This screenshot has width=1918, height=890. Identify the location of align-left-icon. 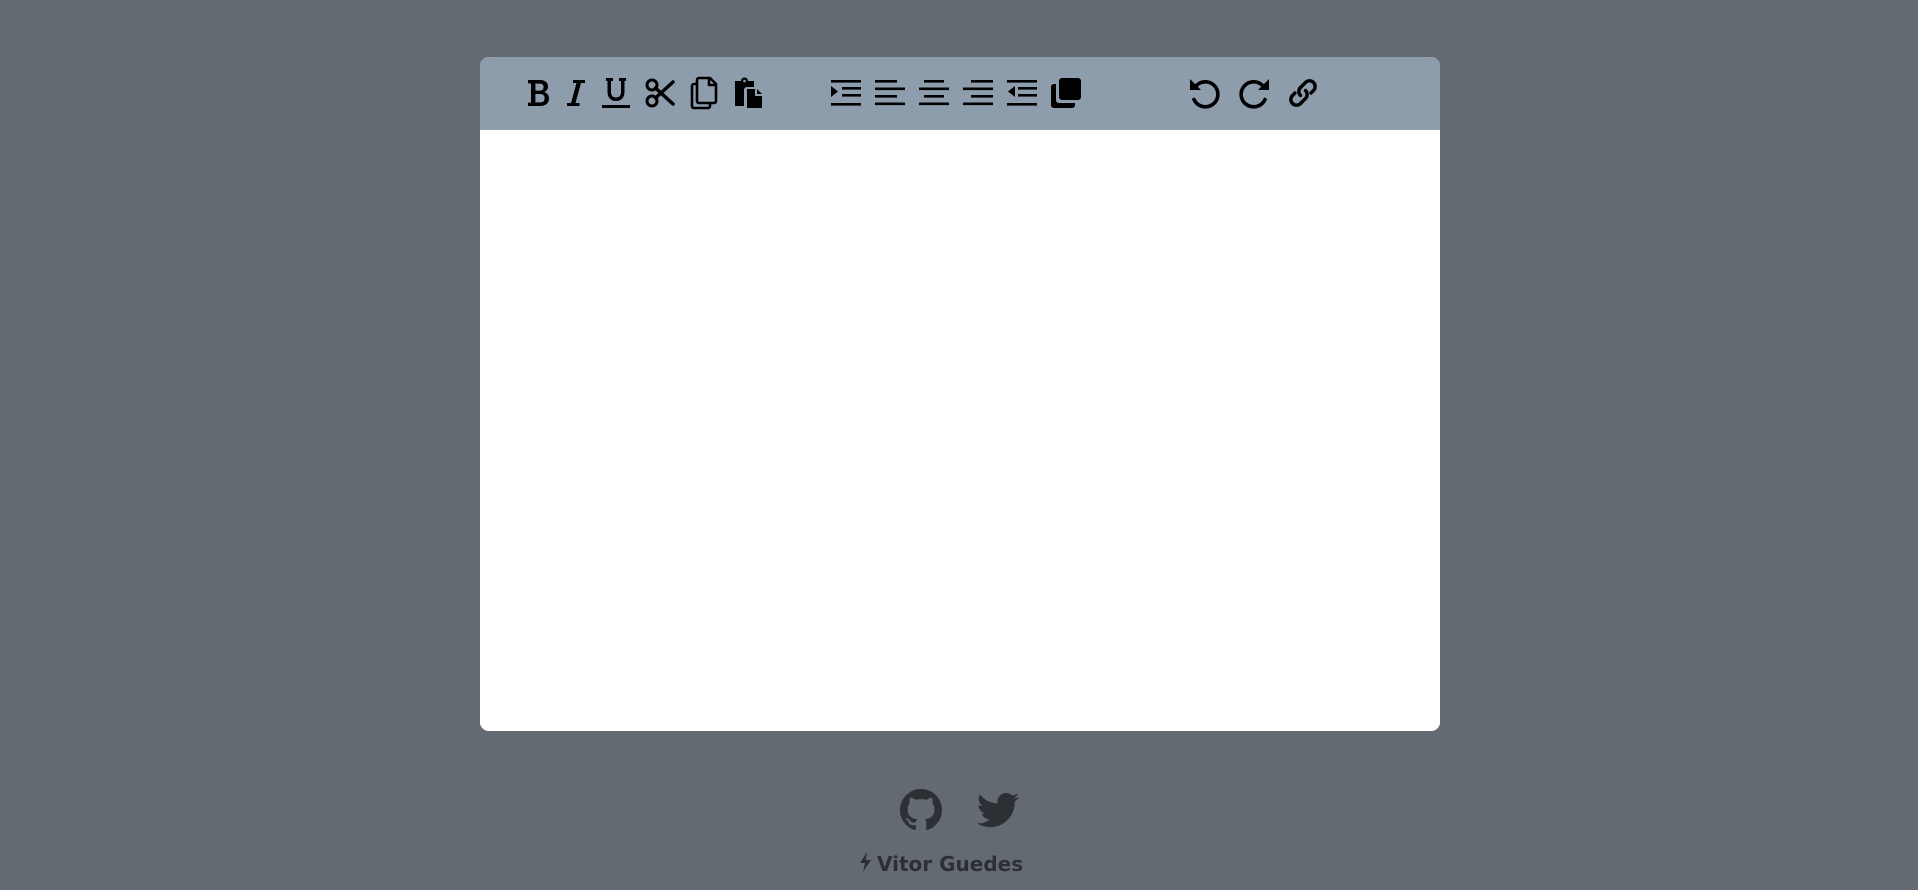
(890, 93).